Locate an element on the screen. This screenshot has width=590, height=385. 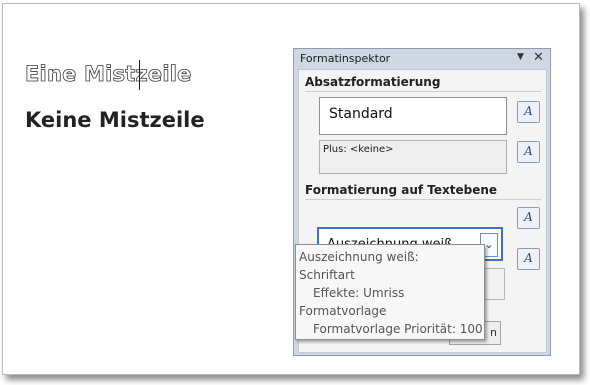
show-all-button-label: n is located at coordinates (493, 332).